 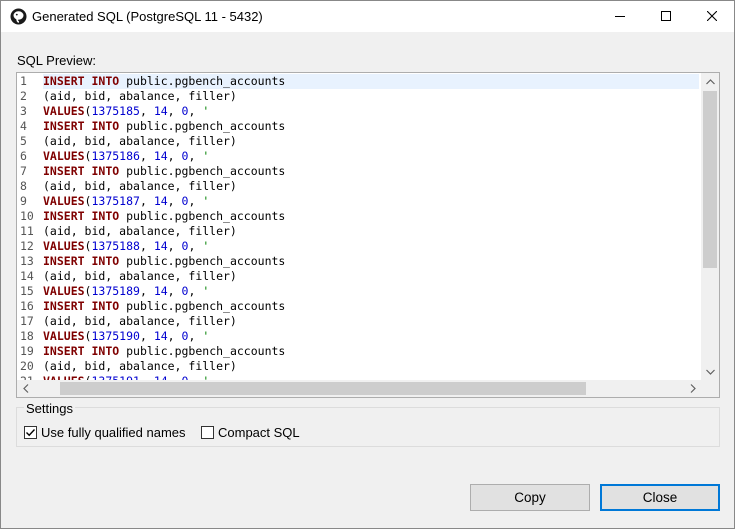 I want to click on line-number-gutter: 123456789101112131415161718192021, so click(x=29, y=226).